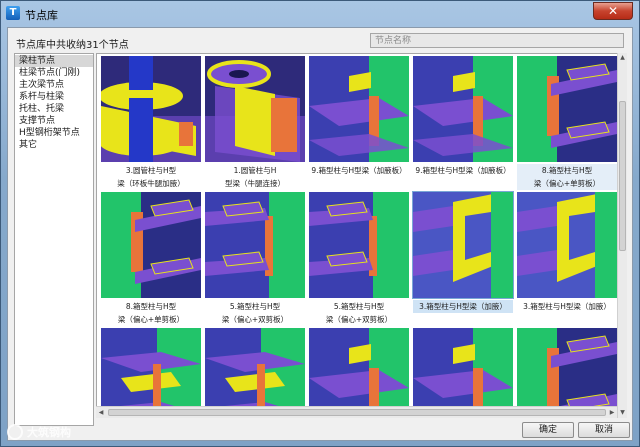 This screenshot has height=447, width=640. What do you see at coordinates (255, 109) in the screenshot?
I see `round-column-bracket-icon` at bounding box center [255, 109].